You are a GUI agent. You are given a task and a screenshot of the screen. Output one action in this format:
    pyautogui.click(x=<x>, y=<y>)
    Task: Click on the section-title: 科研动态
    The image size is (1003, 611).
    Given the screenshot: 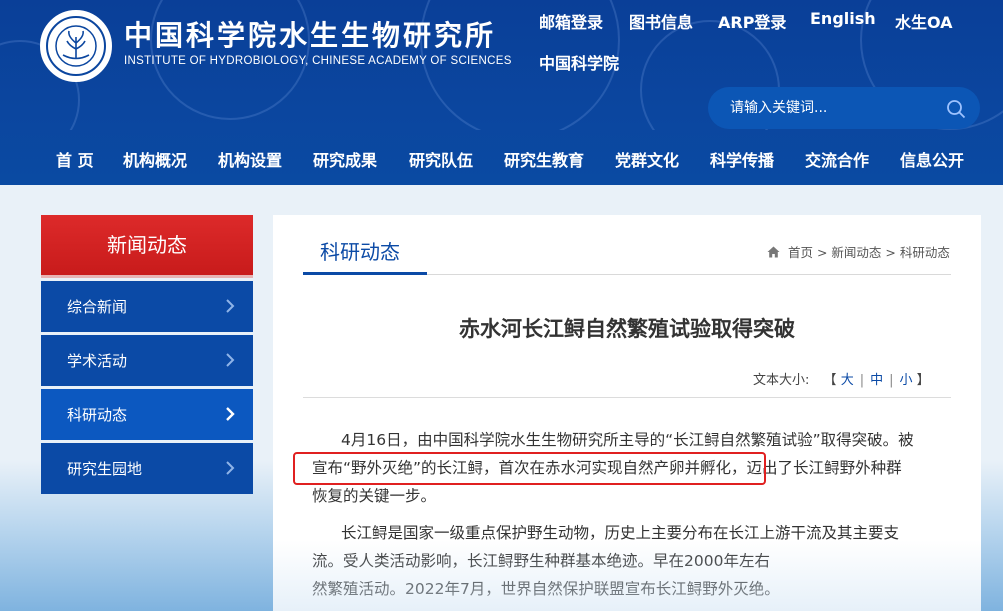 What is the action you would take?
    pyautogui.click(x=360, y=252)
    